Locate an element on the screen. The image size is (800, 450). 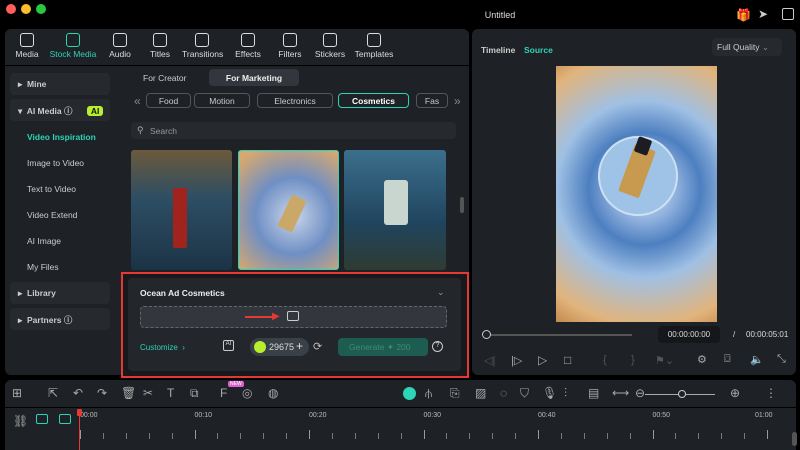
zoom-out-icon: ⊖ is located at coordinates (640, 393).